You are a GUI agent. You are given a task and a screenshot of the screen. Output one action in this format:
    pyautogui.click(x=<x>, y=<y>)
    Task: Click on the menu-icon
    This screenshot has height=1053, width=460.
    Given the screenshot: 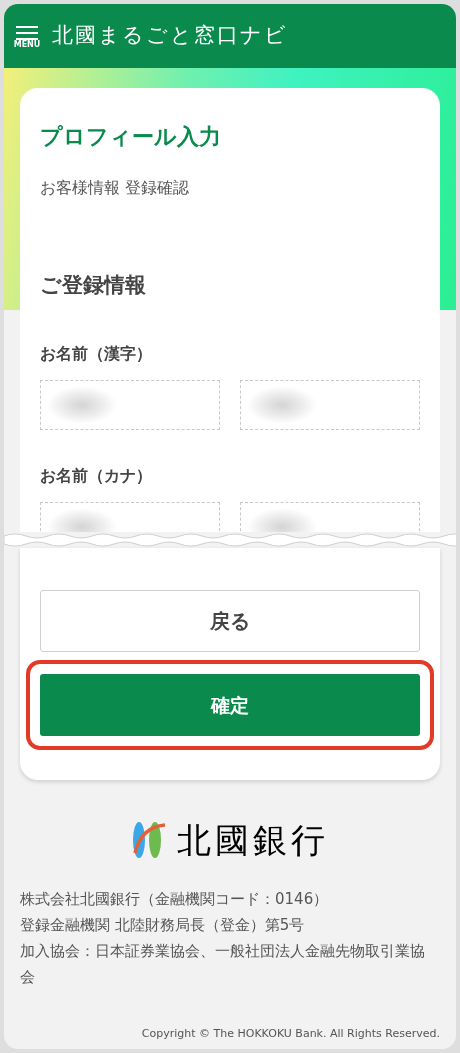 What is the action you would take?
    pyautogui.click(x=27, y=33)
    